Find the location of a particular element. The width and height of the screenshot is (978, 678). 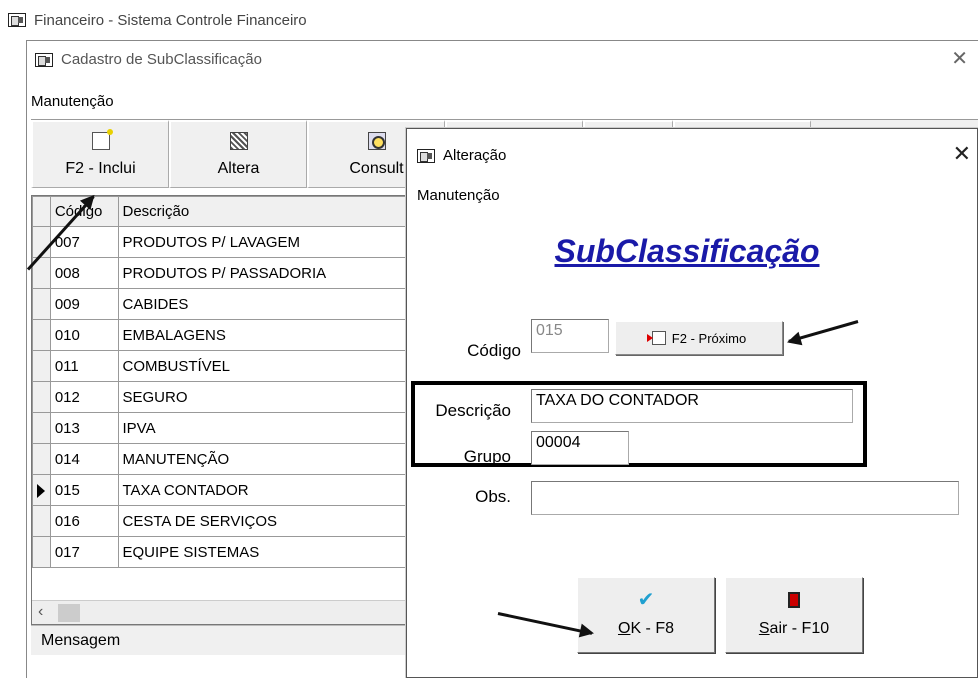

table-row: 012 SEGURO is located at coordinates (224, 397).